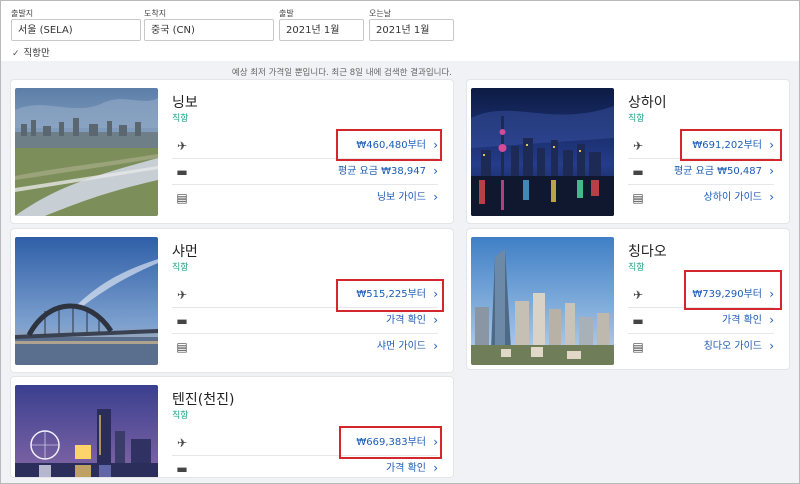 The height and width of the screenshot is (484, 800). I want to click on guide-row: ▤ 닝보 가이드 ›, so click(305, 198).